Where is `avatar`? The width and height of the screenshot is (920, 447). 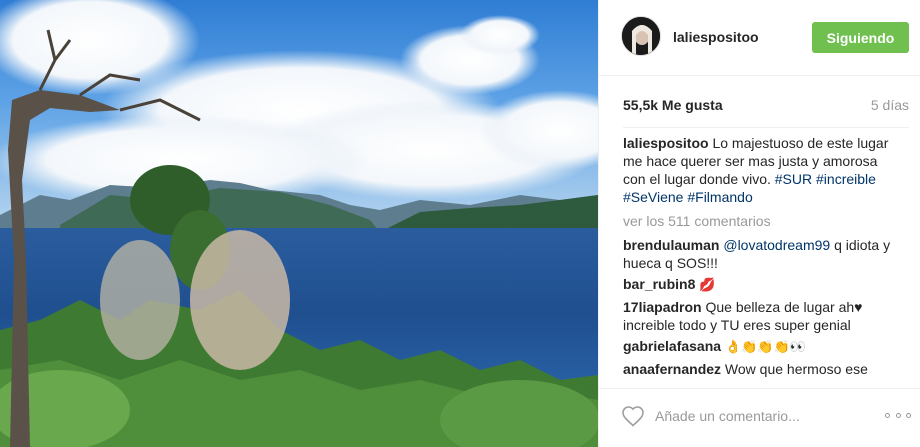 avatar is located at coordinates (641, 36).